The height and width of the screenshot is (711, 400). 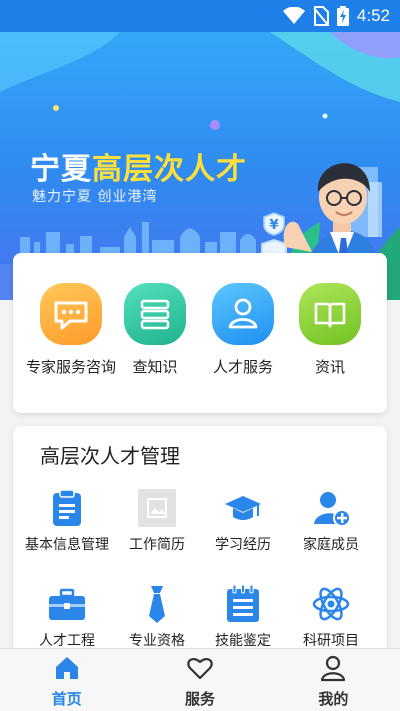 What do you see at coordinates (242, 367) in the screenshot?
I see `service-label: 人才服务` at bounding box center [242, 367].